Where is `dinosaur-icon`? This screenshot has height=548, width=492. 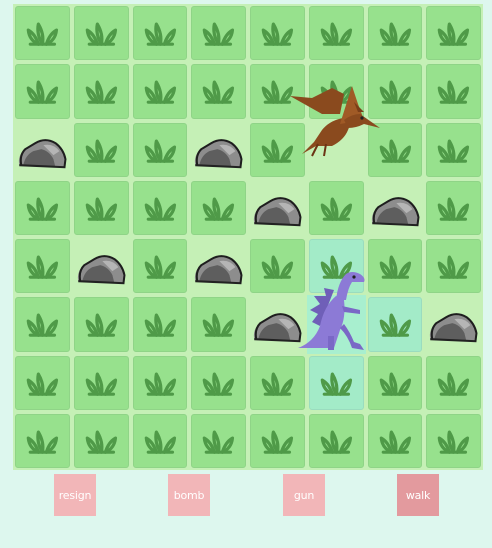
dinosaur-icon is located at coordinates (331, 311).